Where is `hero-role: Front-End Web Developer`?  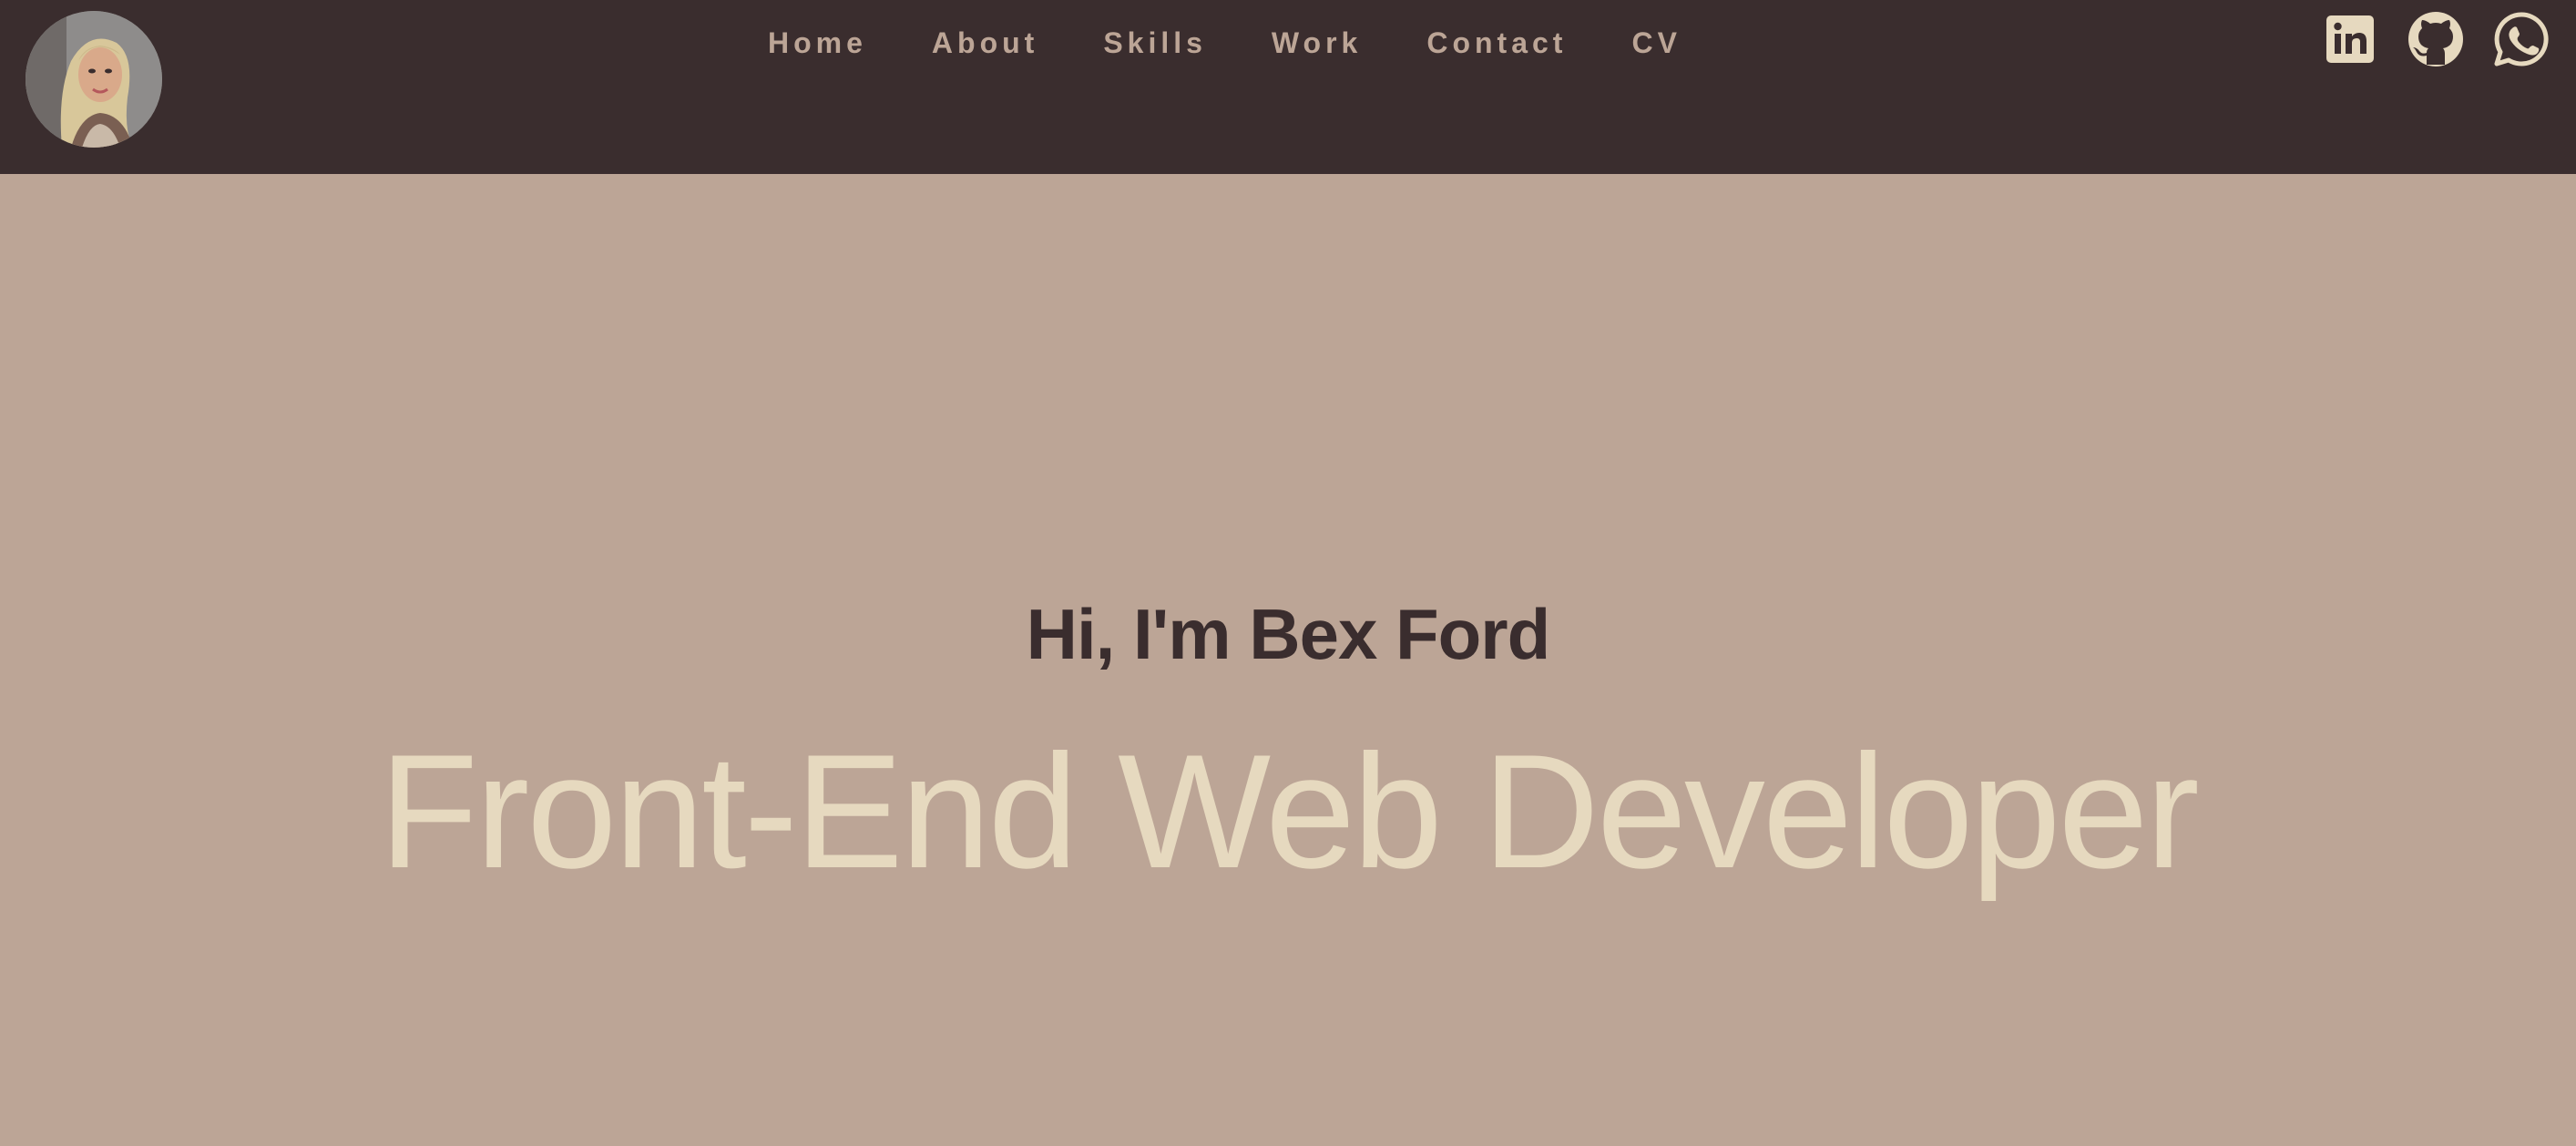
hero-role: Front-End Web Developer is located at coordinates (1289, 811).